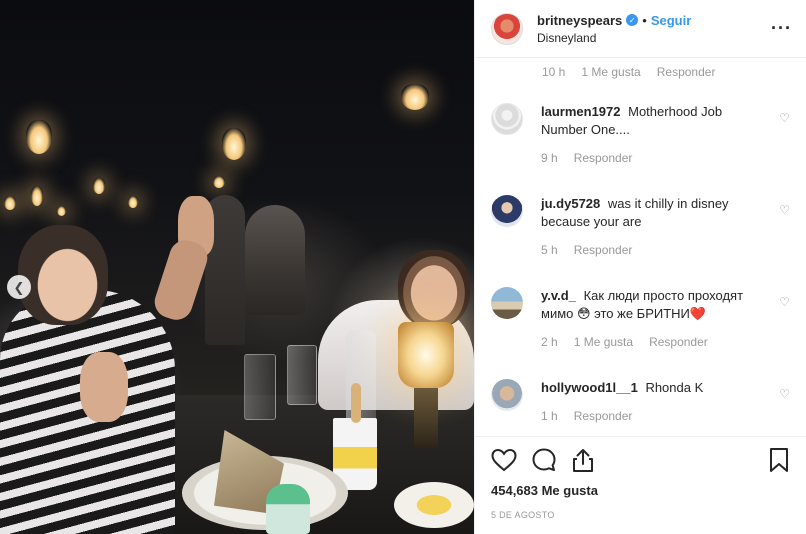 The image size is (806, 534). I want to click on post-header: britneyspears ✓ • Seguir Disneyland ···, so click(640, 29).